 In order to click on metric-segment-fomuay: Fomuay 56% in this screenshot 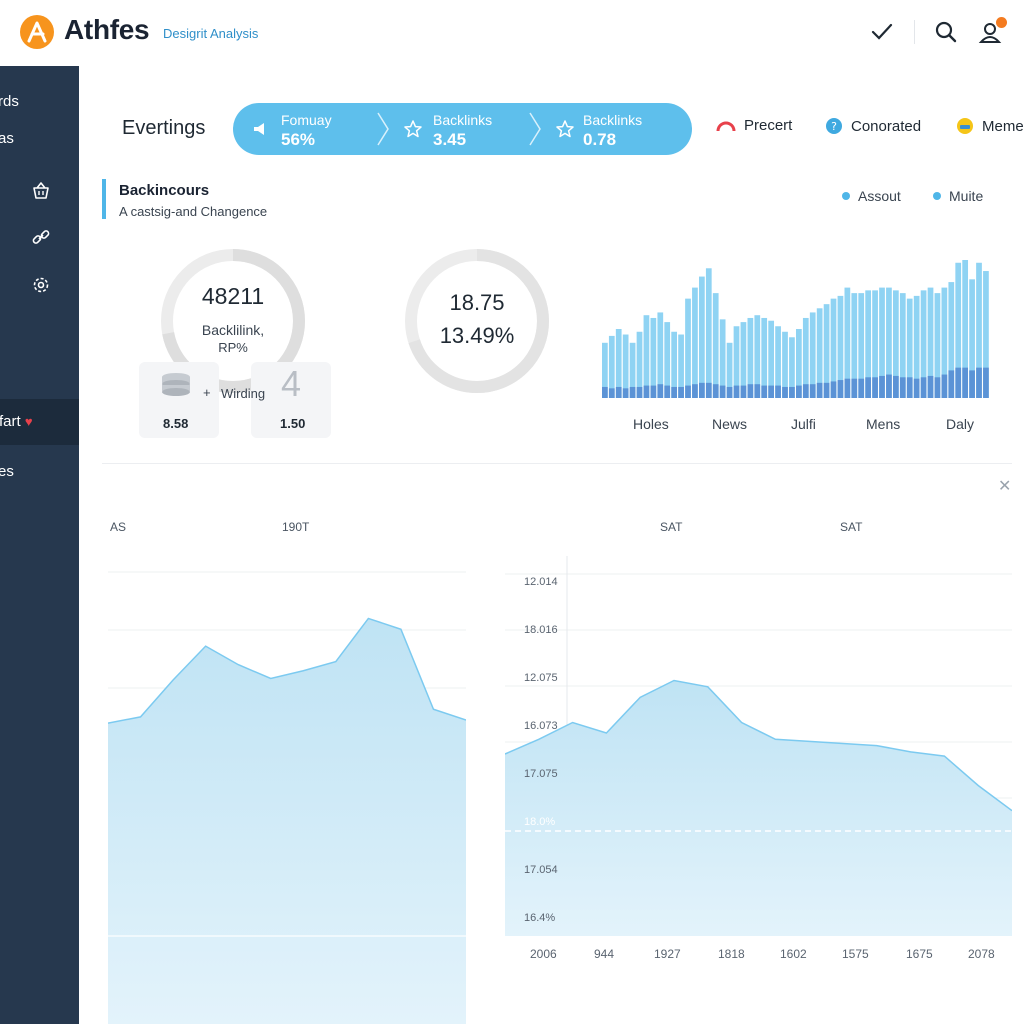, I will do `click(307, 129)`.